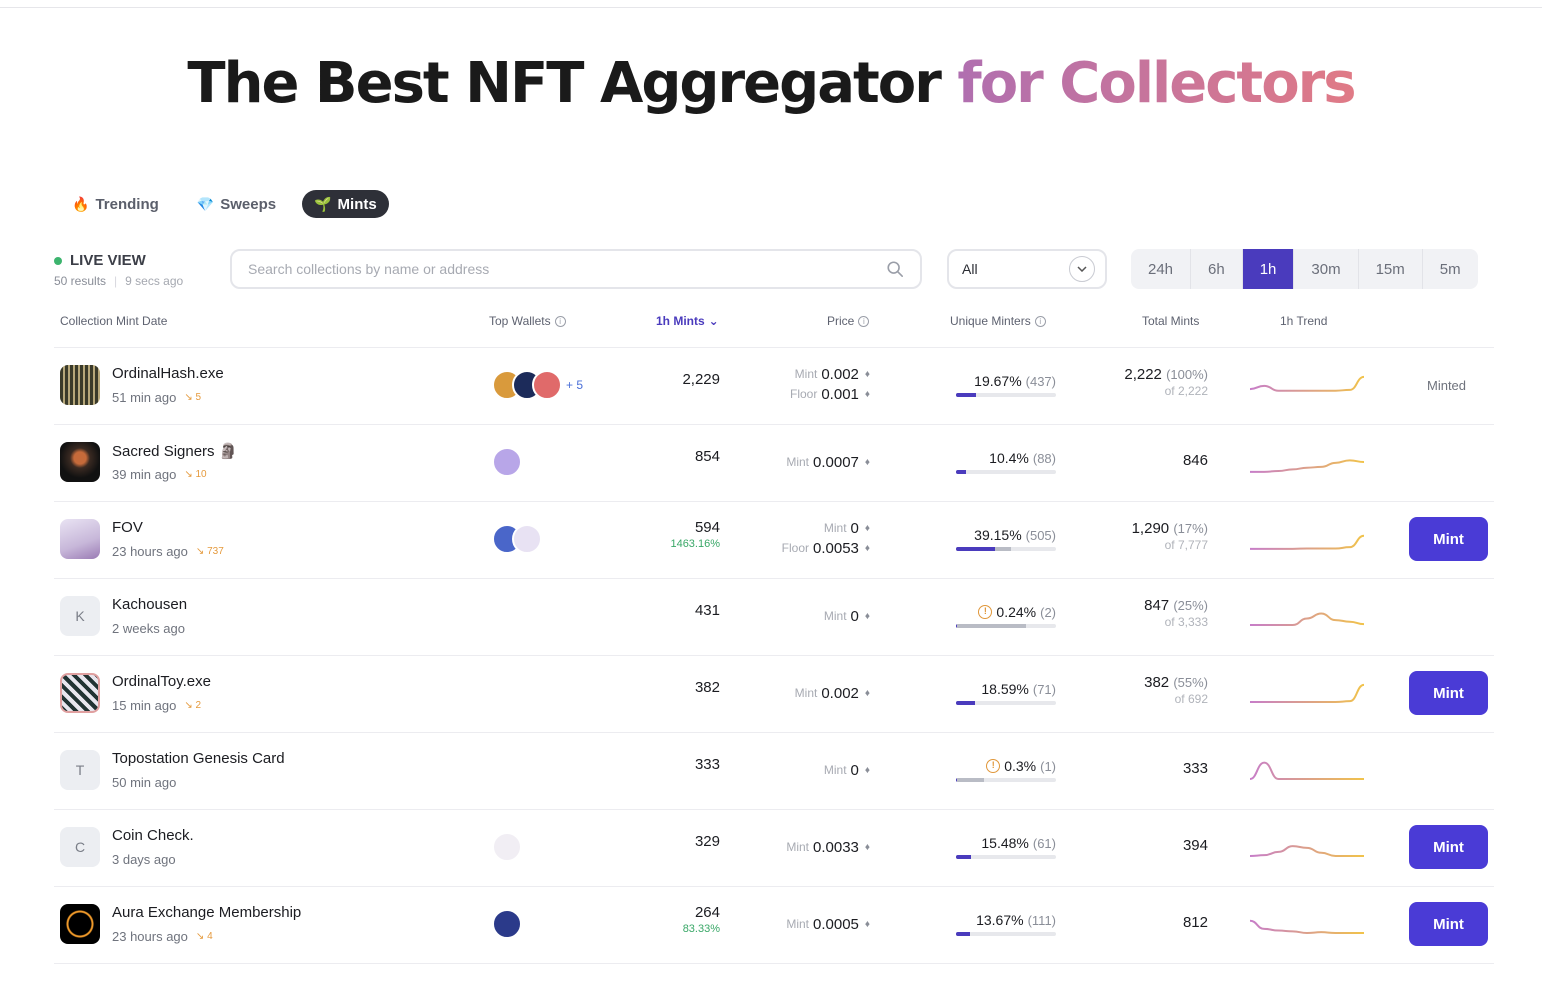 Image resolution: width=1542 pixels, height=984 pixels. I want to click on col-unique-minters: Unique Minters i, so click(998, 321).